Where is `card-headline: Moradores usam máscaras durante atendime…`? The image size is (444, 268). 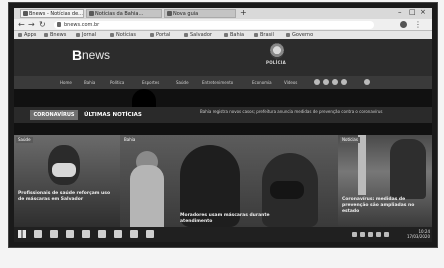 card-headline: Moradores usam máscaras durante atendime… is located at coordinates (240, 219).